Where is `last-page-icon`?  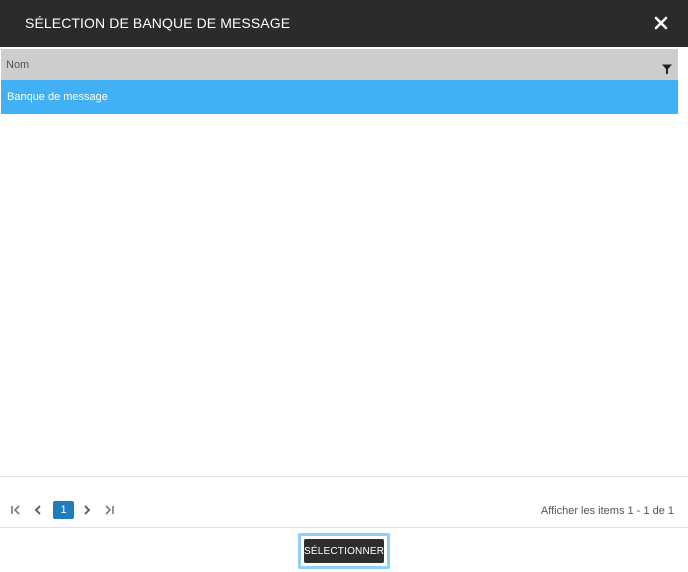
last-page-icon is located at coordinates (109, 510).